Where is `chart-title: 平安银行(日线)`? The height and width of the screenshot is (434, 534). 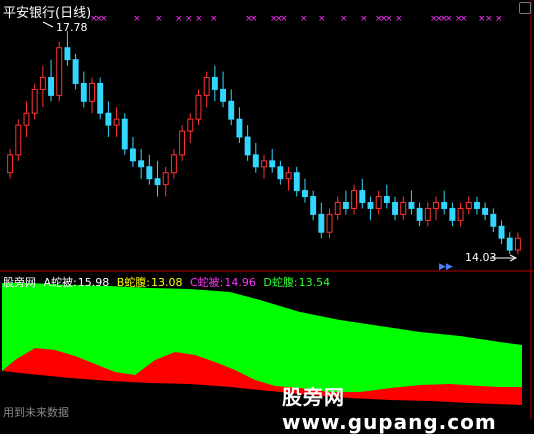
chart-title: 平安银行(日线) is located at coordinates (47, 13).